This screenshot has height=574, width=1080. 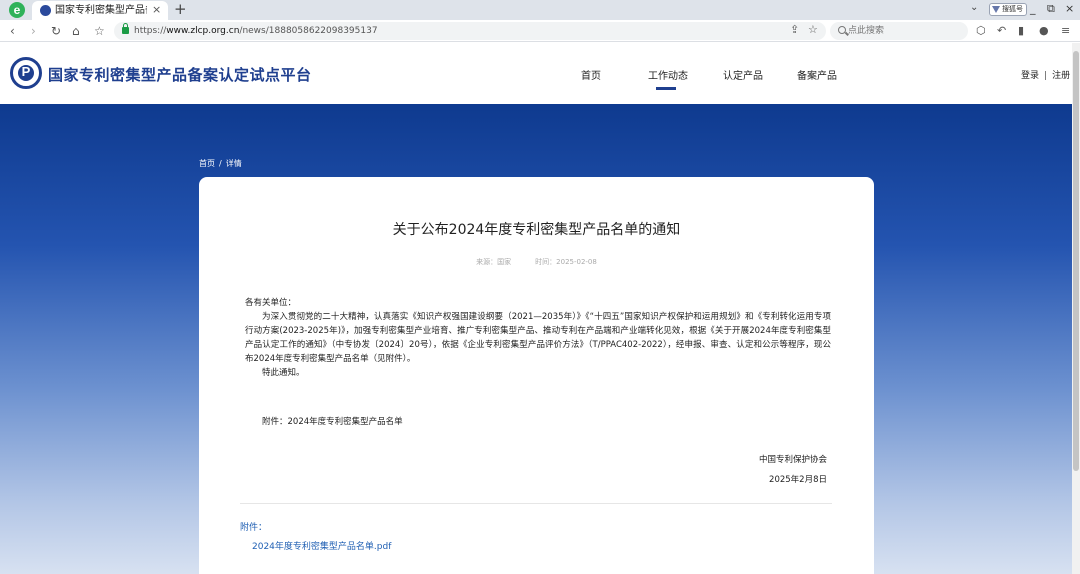 What do you see at coordinates (180, 74) in the screenshot?
I see `site-title: 国家专利密集型产品备案认定试点平台` at bounding box center [180, 74].